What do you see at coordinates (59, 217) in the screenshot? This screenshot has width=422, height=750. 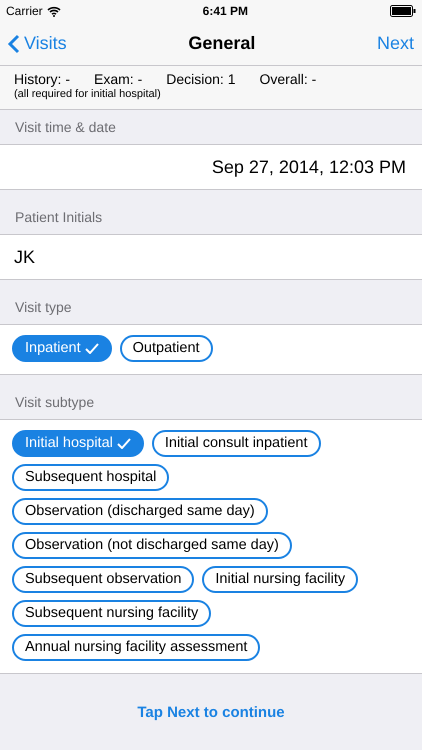 I see `section-header: Patient Initials` at bounding box center [59, 217].